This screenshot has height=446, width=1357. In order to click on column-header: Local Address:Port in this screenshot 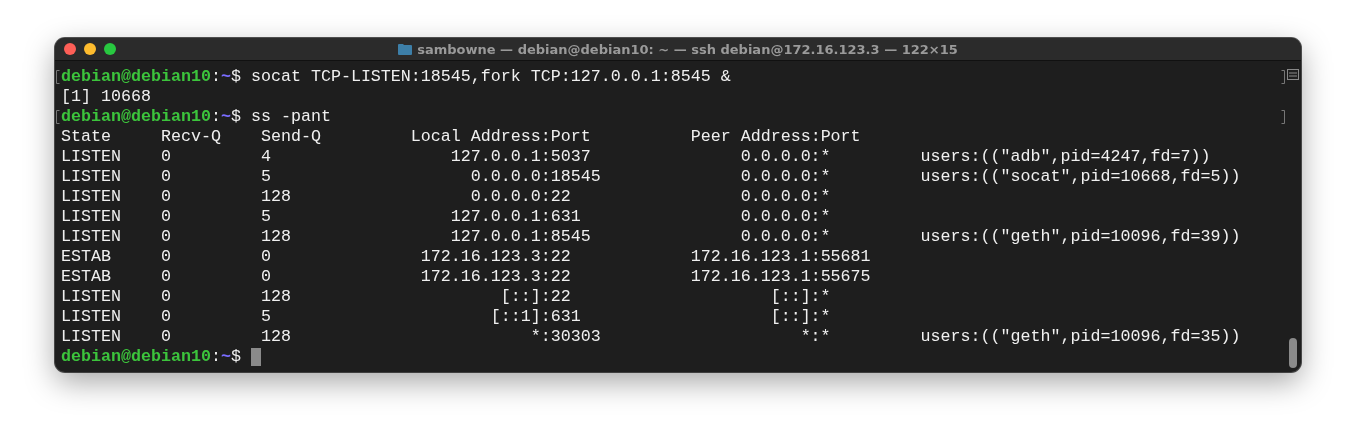, I will do `click(501, 137)`.